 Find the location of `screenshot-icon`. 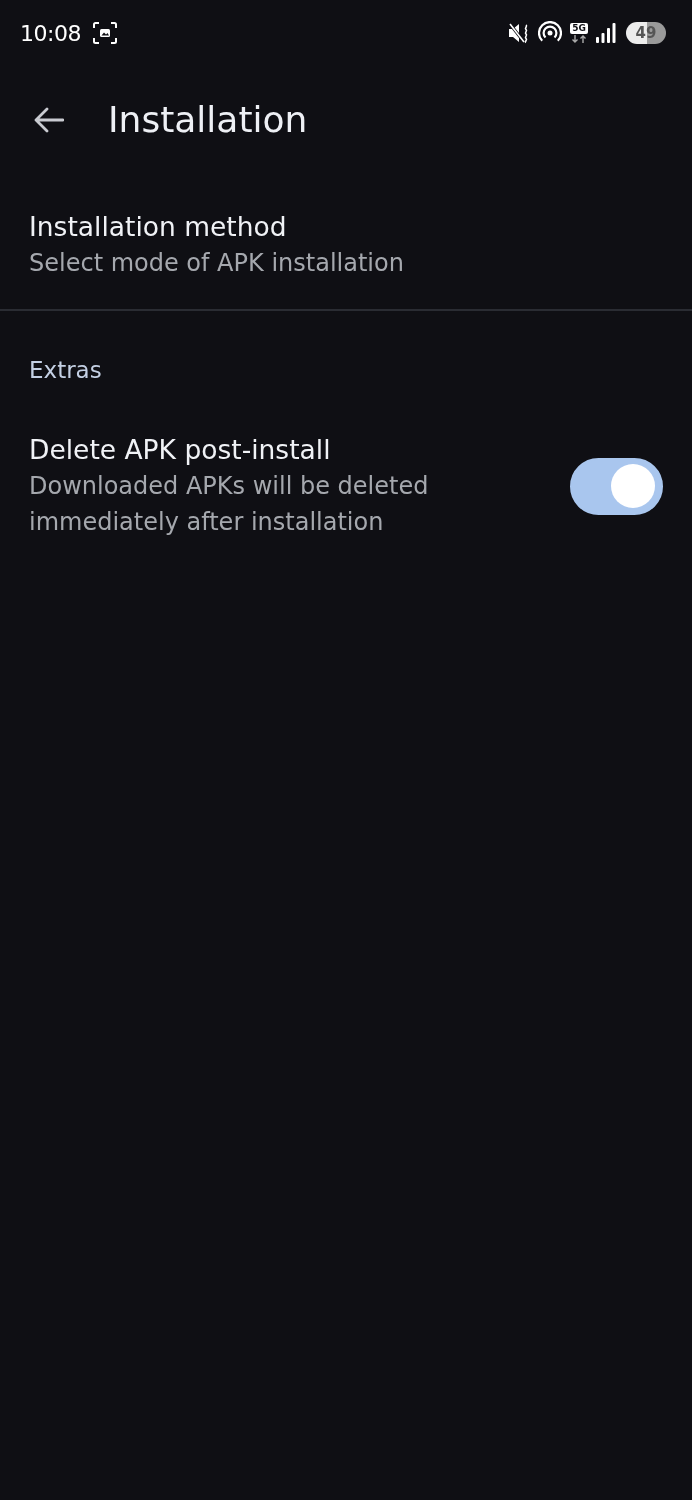

screenshot-icon is located at coordinates (104, 33).